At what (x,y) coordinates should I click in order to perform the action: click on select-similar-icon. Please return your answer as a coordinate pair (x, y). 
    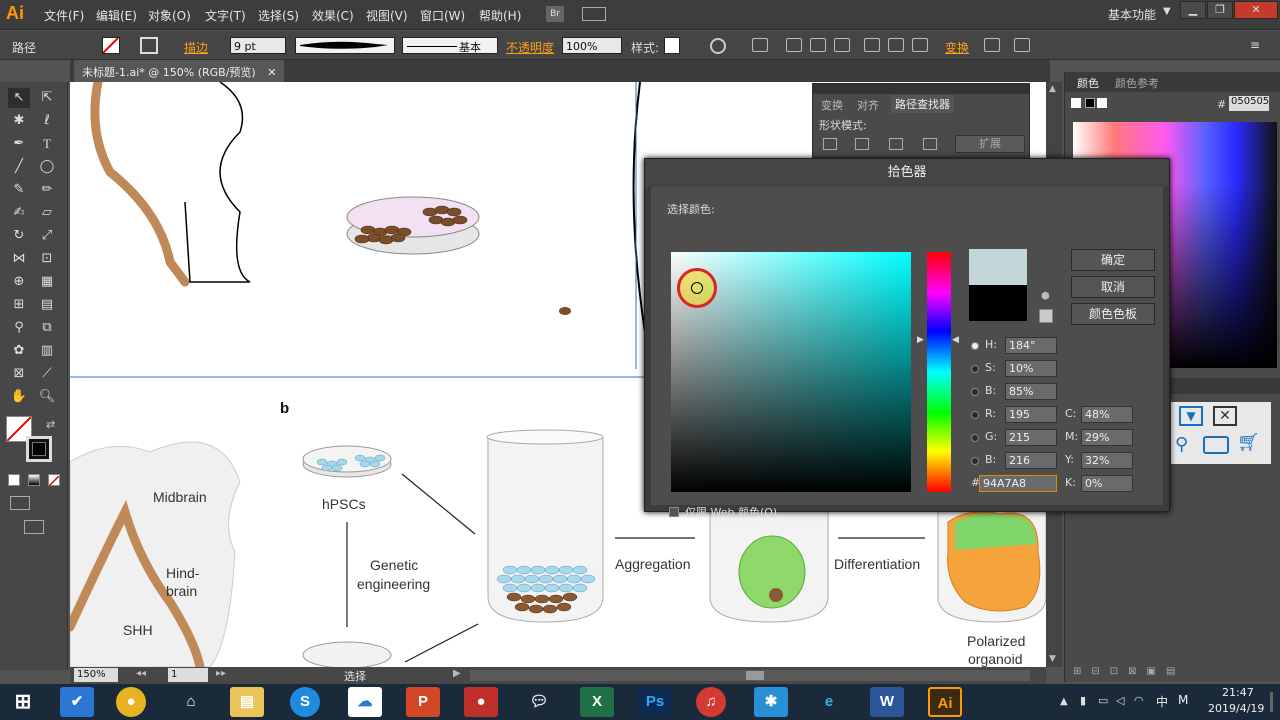
    Looking at the image, I should click on (760, 45).